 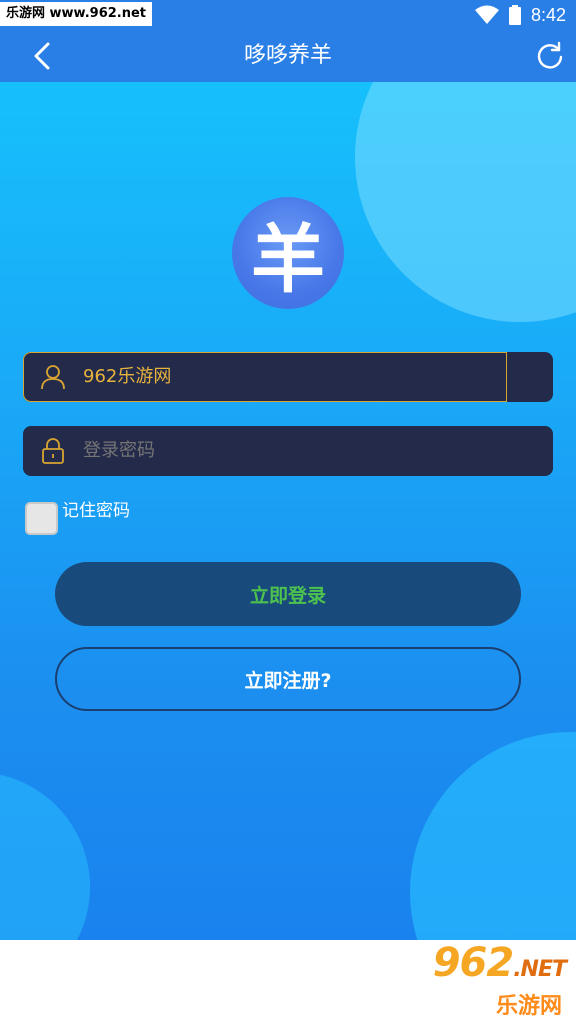 I want to click on status-bar: 乐游网 www.962.net 8:42, so click(x=288, y=15).